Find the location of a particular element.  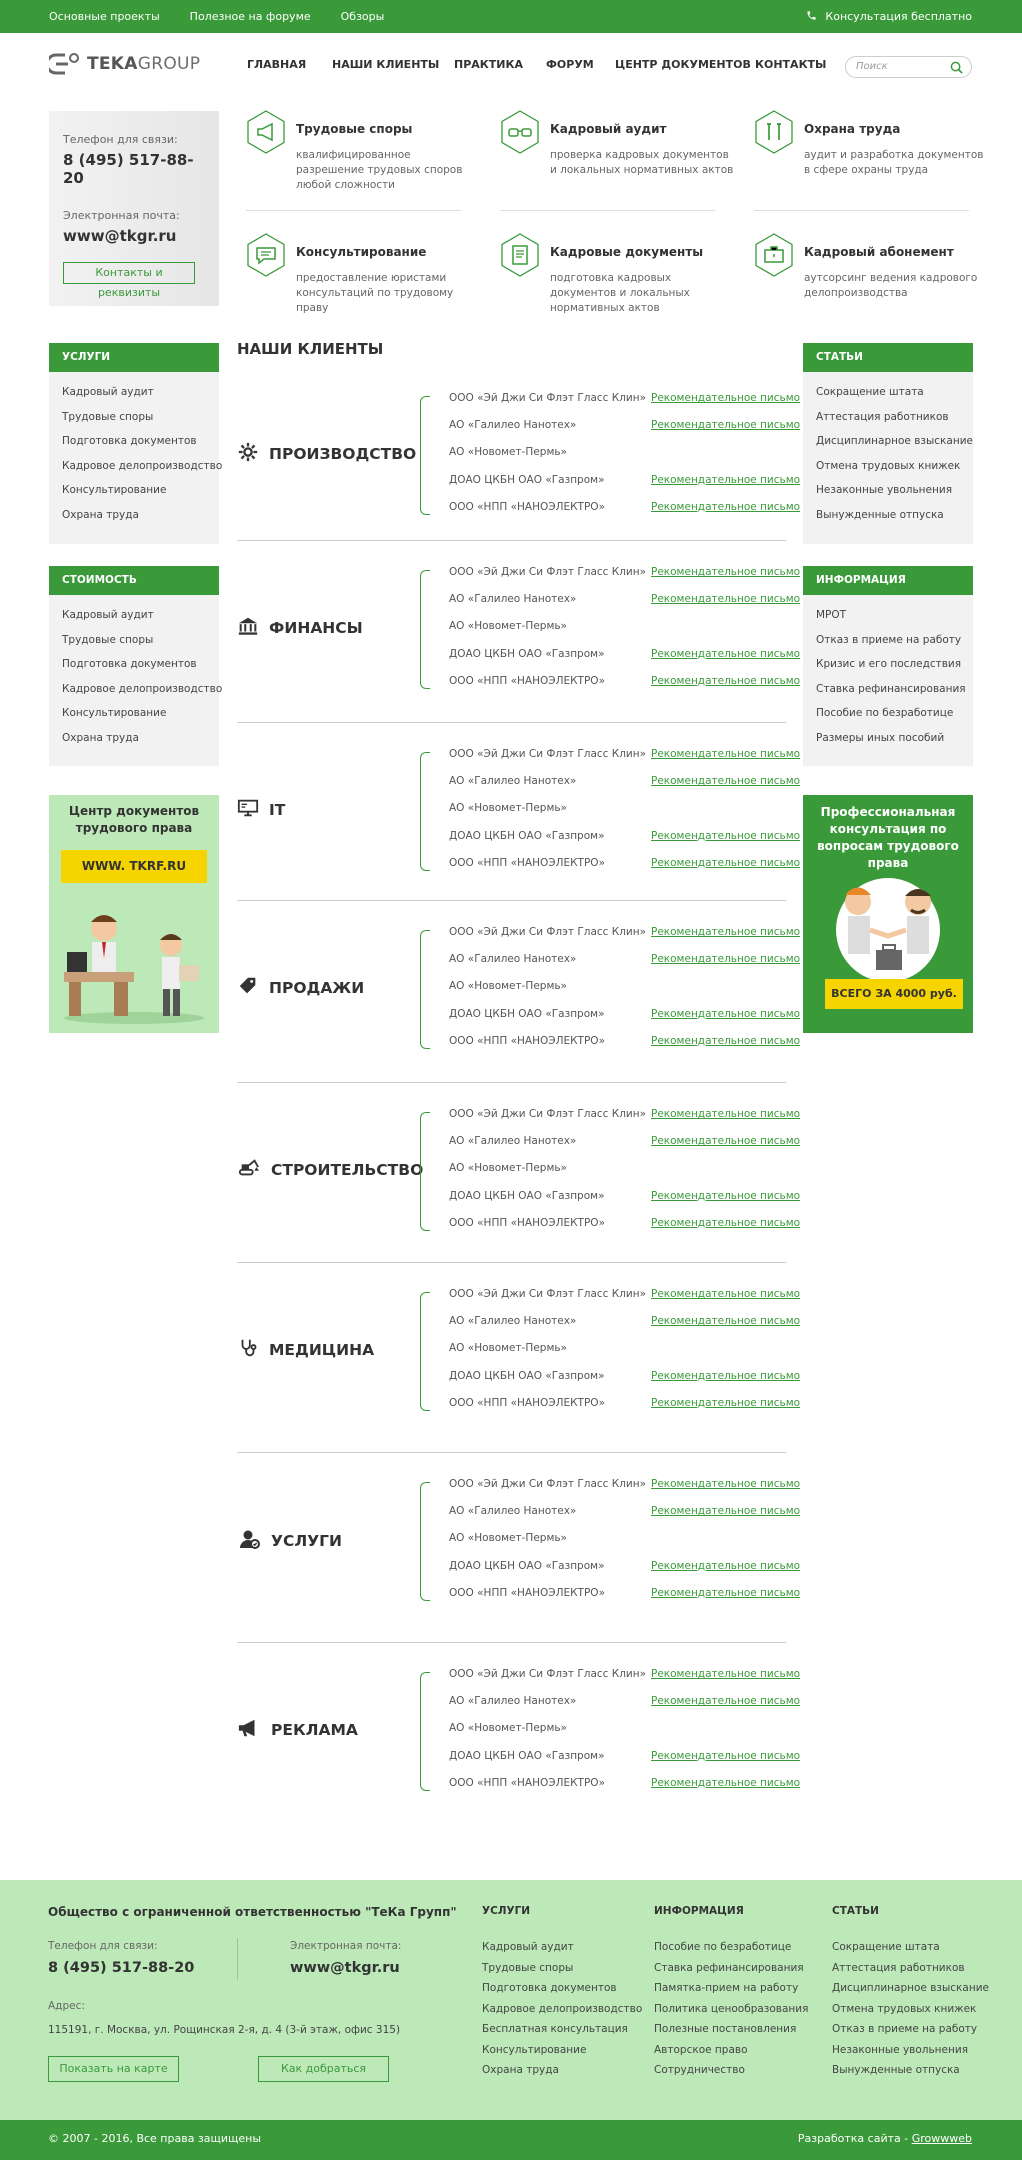

search-icon is located at coordinates (956, 71).